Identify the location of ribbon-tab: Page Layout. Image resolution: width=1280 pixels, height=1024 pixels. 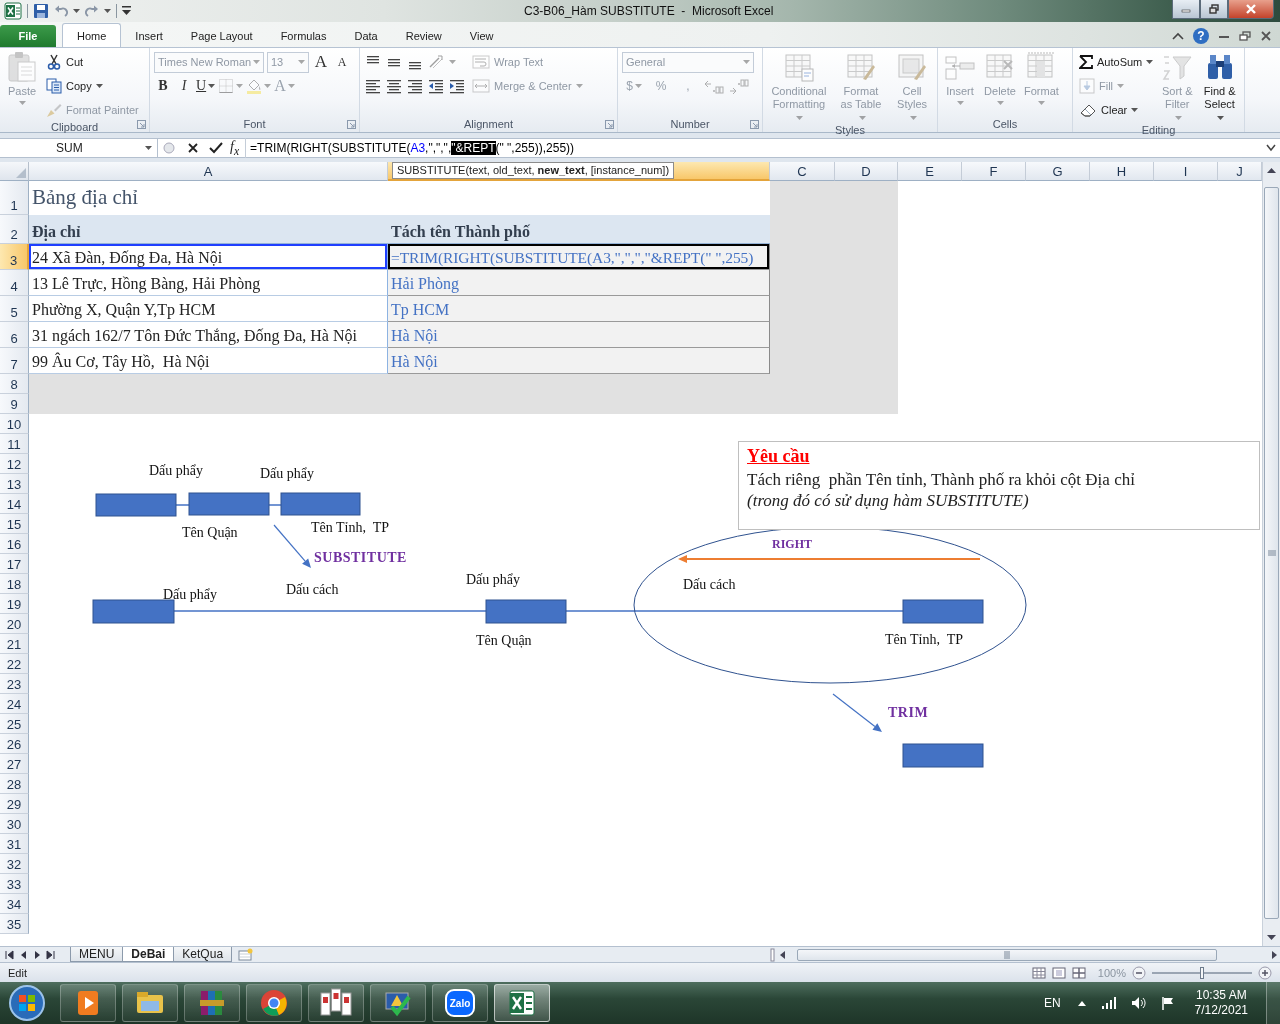
(221, 36).